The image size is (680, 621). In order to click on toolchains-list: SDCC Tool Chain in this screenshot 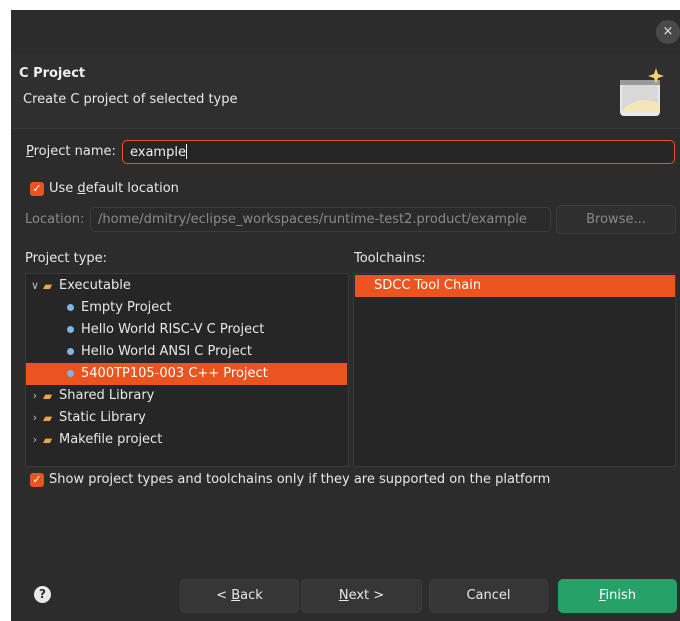, I will do `click(514, 370)`.